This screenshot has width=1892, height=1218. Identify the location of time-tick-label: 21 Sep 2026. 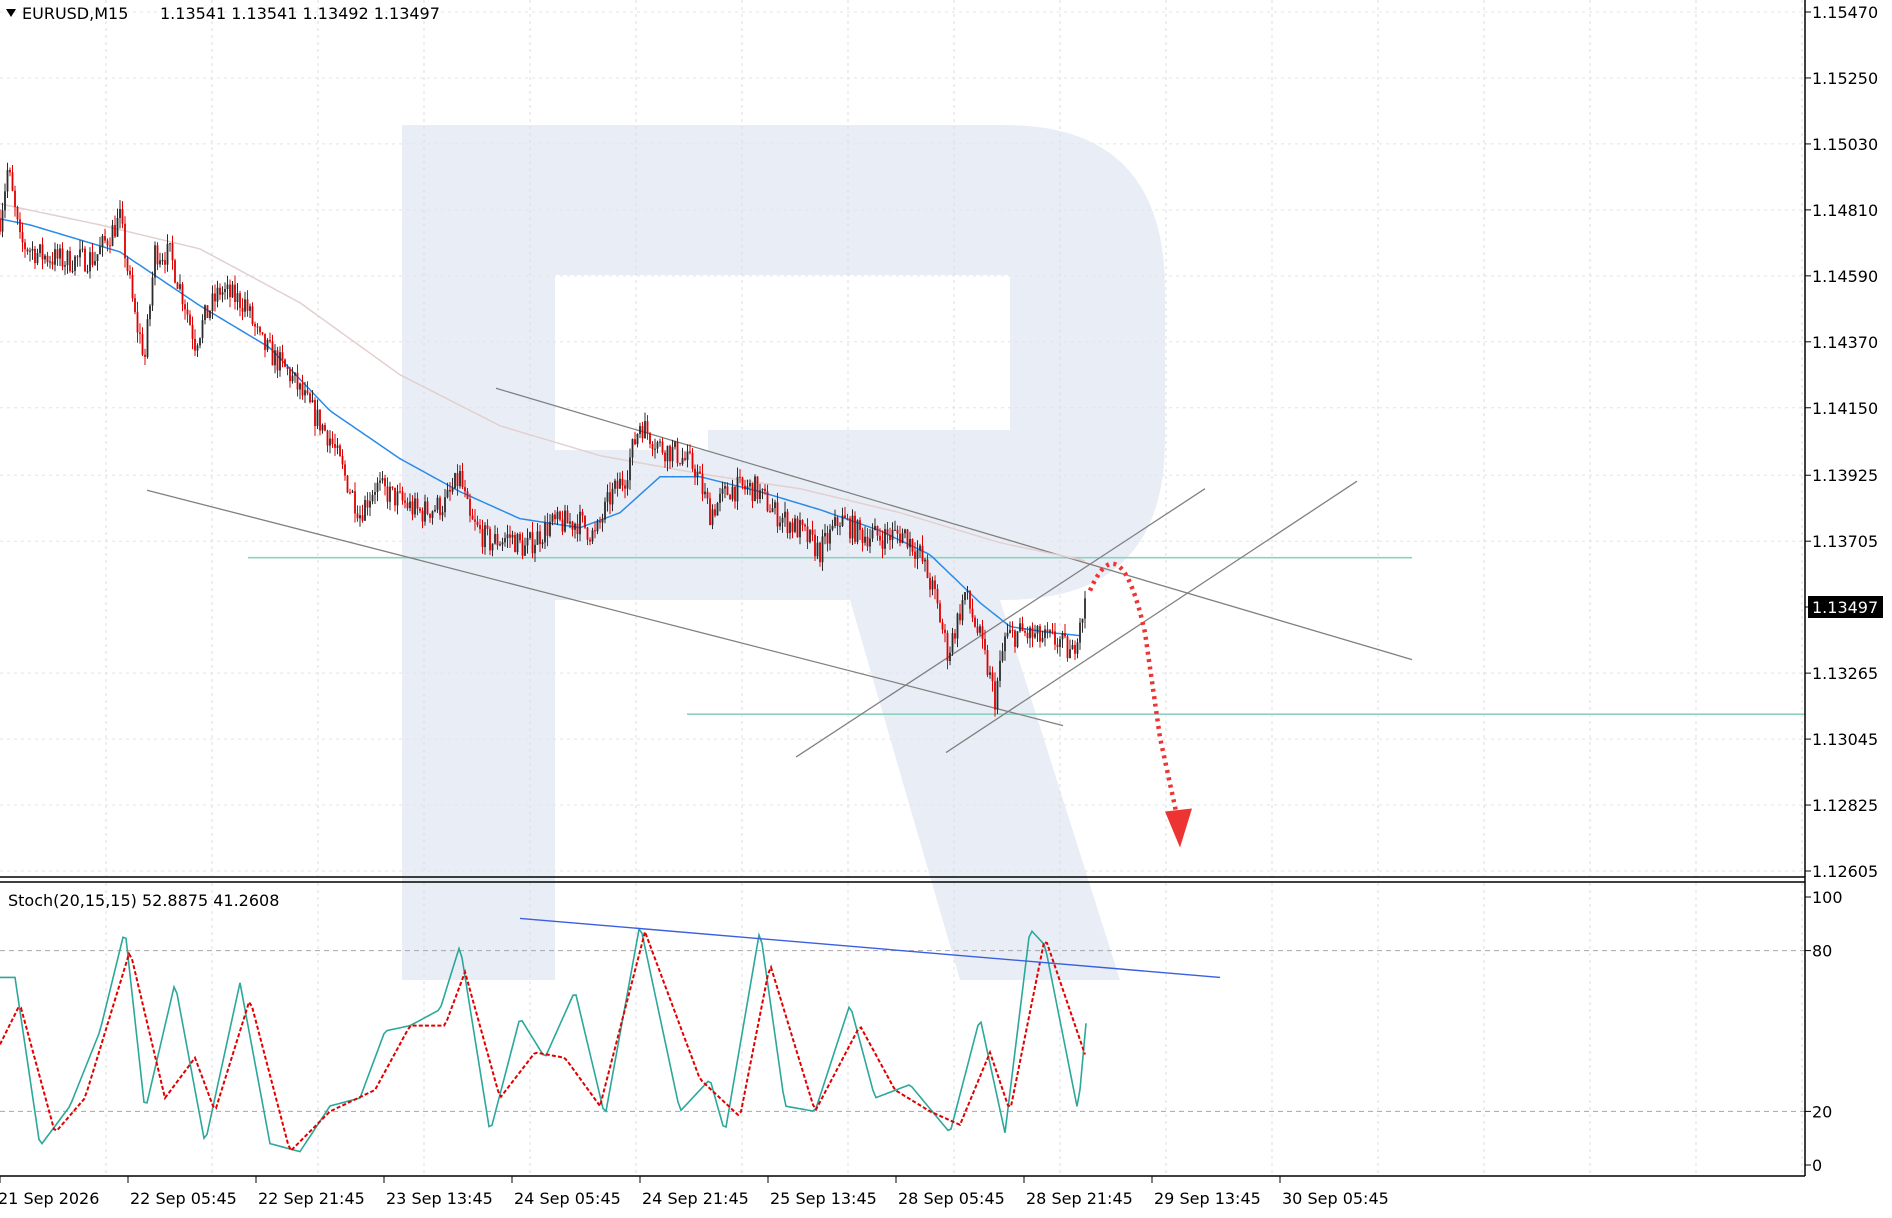
(49, 1198).